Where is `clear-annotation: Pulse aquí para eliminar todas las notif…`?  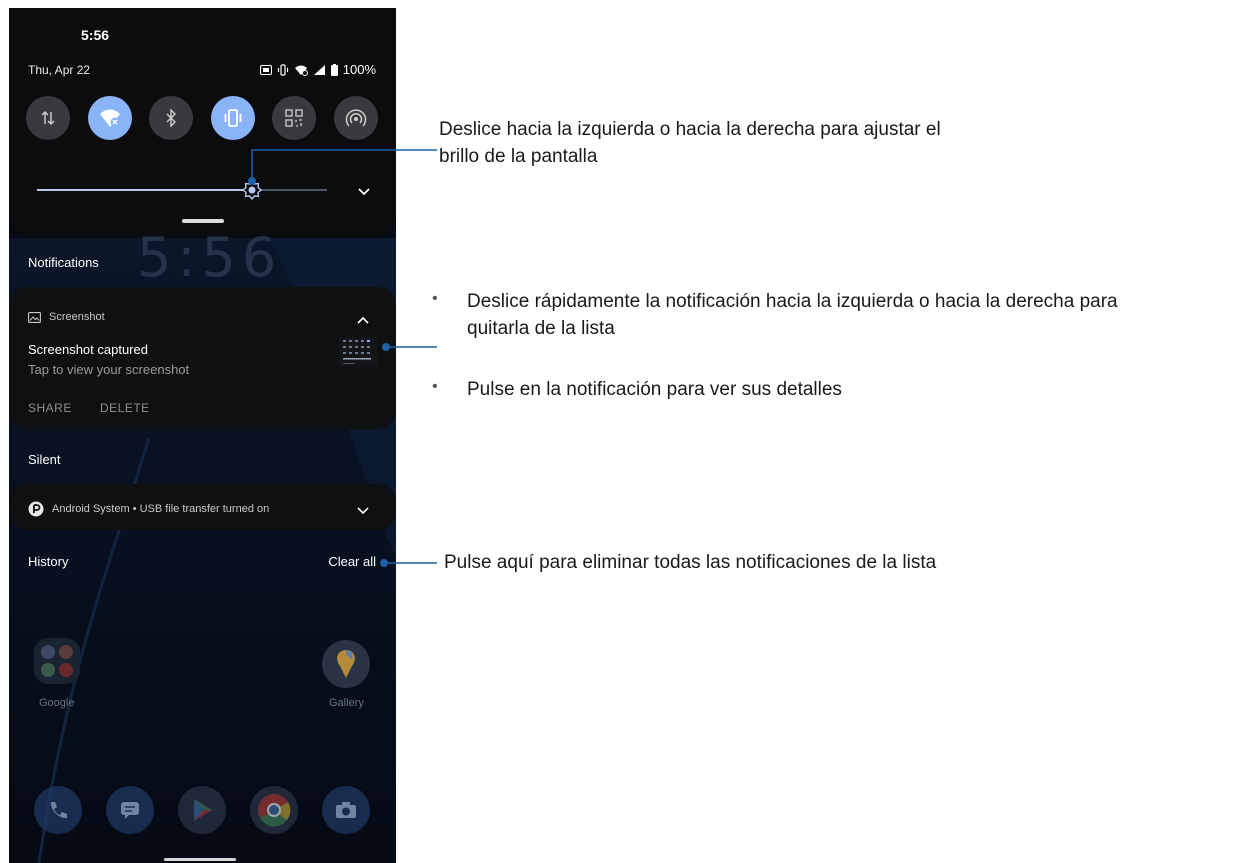
clear-annotation: Pulse aquí para eliminar todas las notif… is located at coordinates (690, 562).